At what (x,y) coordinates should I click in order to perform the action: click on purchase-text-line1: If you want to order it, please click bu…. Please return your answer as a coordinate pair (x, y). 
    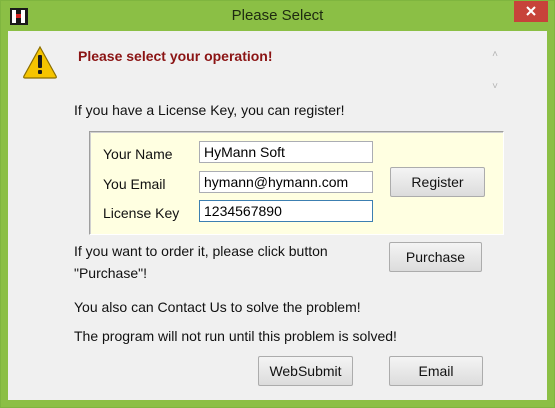
    Looking at the image, I should click on (201, 251).